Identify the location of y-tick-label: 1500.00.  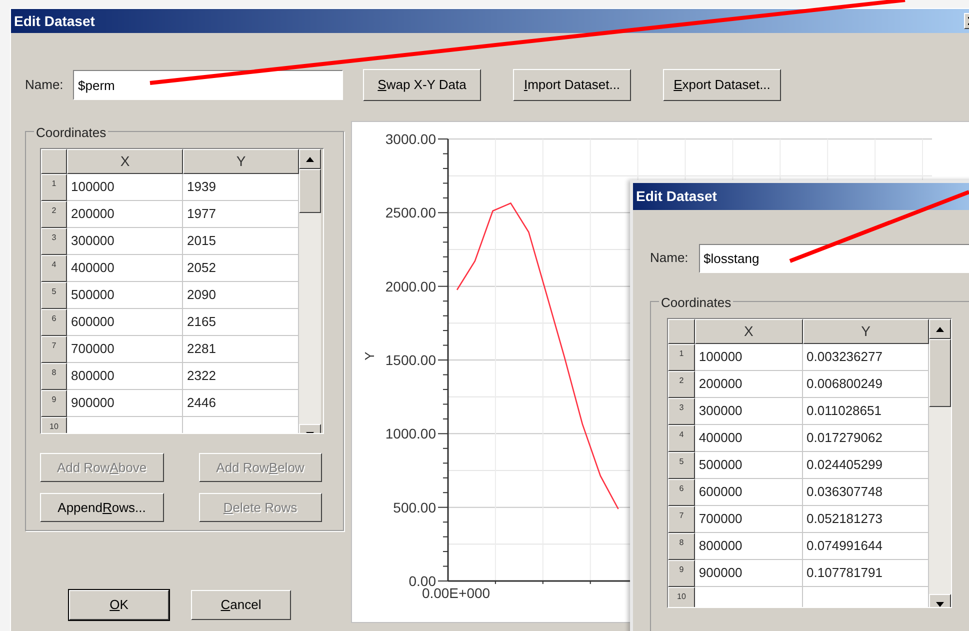
(410, 360).